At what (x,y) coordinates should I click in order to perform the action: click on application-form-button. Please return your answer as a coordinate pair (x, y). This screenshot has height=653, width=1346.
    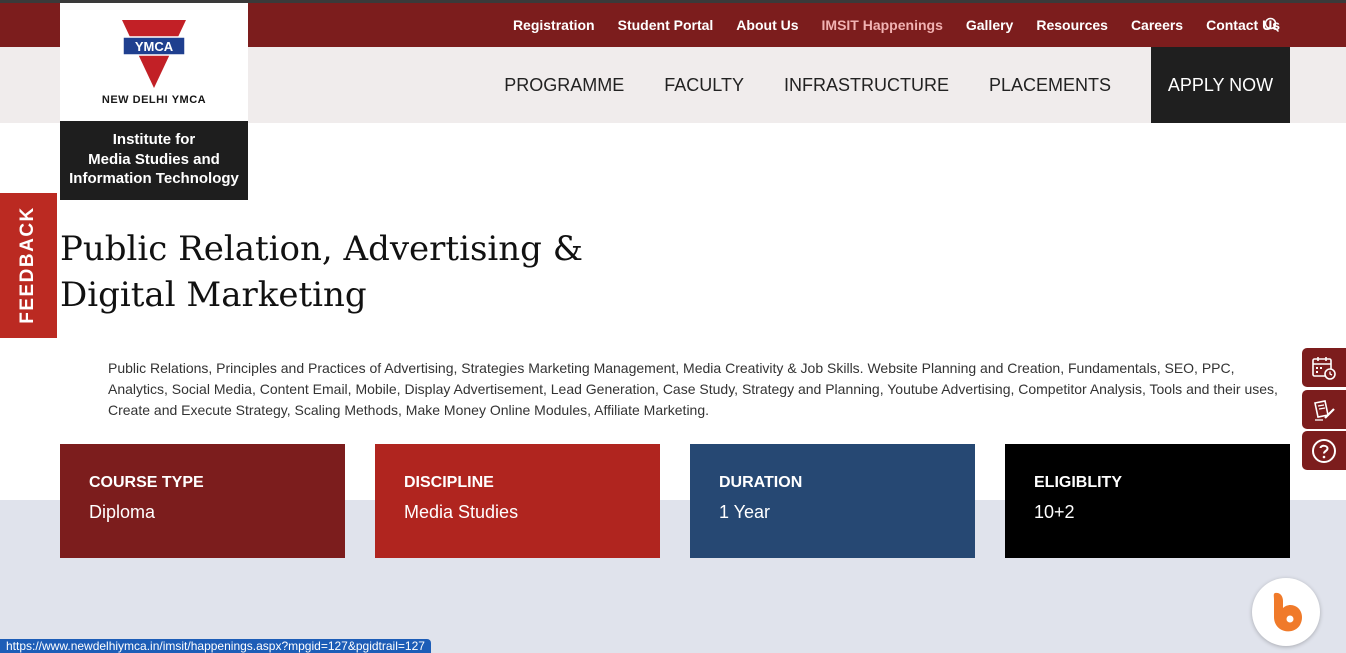
    Looking at the image, I should click on (1324, 409).